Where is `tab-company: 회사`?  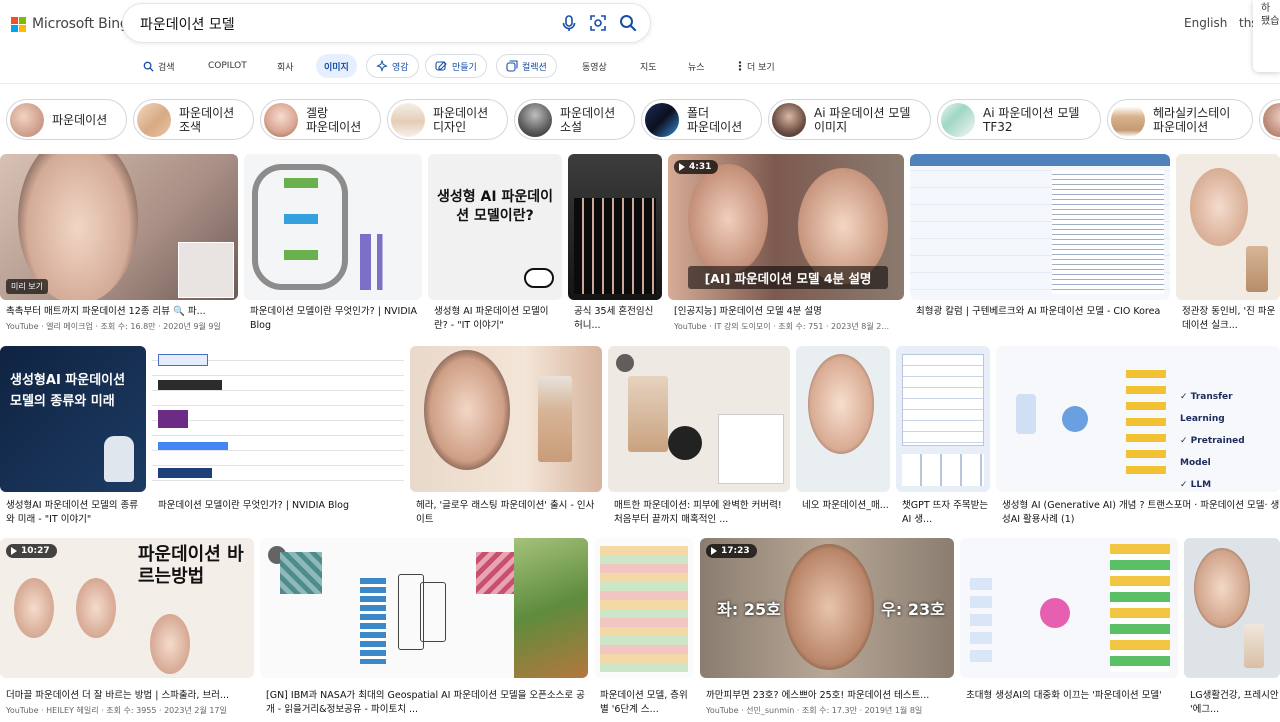
tab-company: 회사 is located at coordinates (285, 66).